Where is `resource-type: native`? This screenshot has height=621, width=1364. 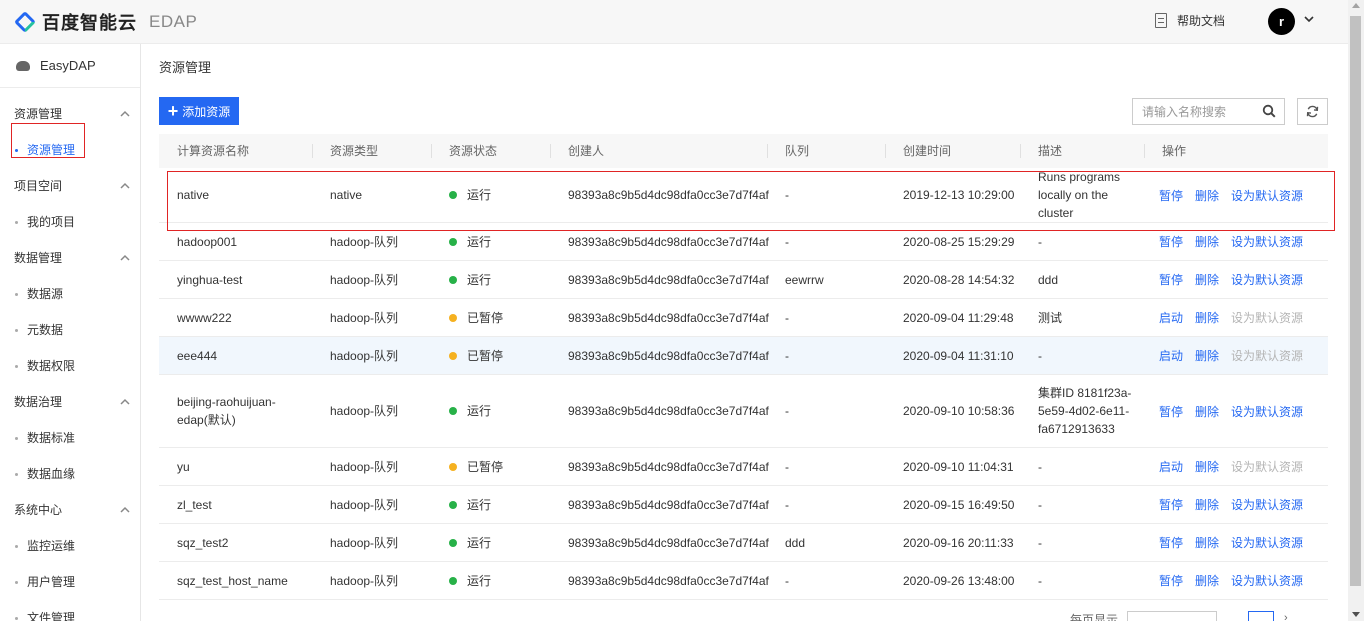 resource-type: native is located at coordinates (346, 195).